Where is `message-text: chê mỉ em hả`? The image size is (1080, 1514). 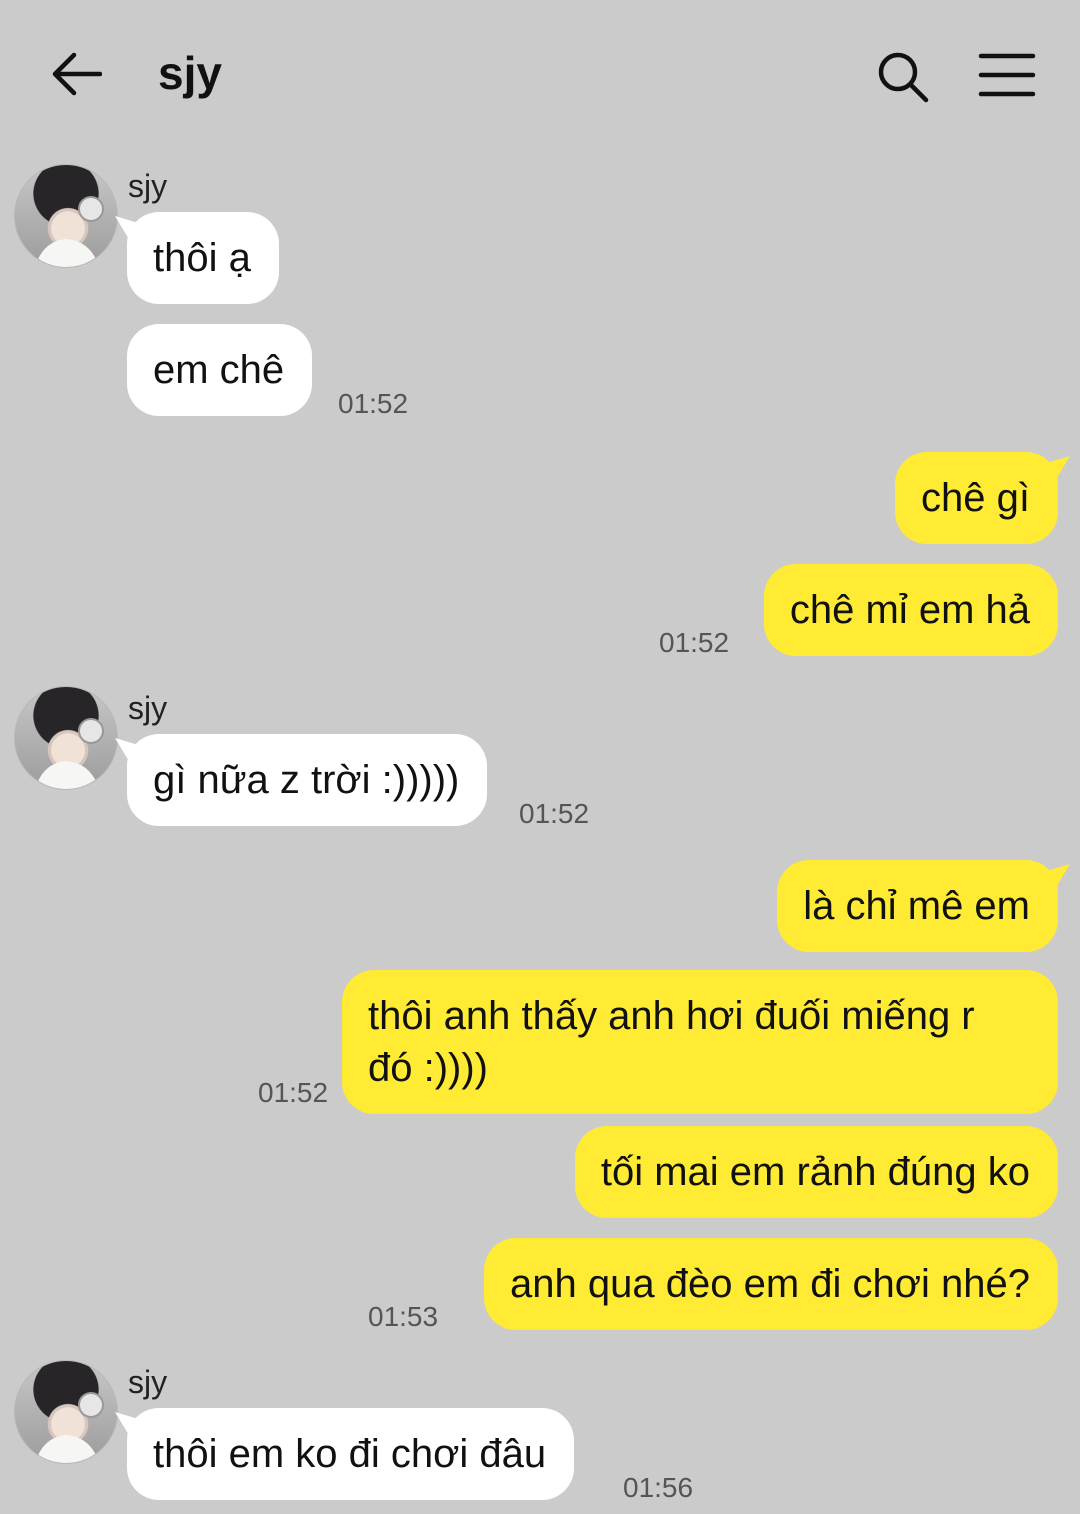
message-text: chê mỉ em hả is located at coordinates (909, 610).